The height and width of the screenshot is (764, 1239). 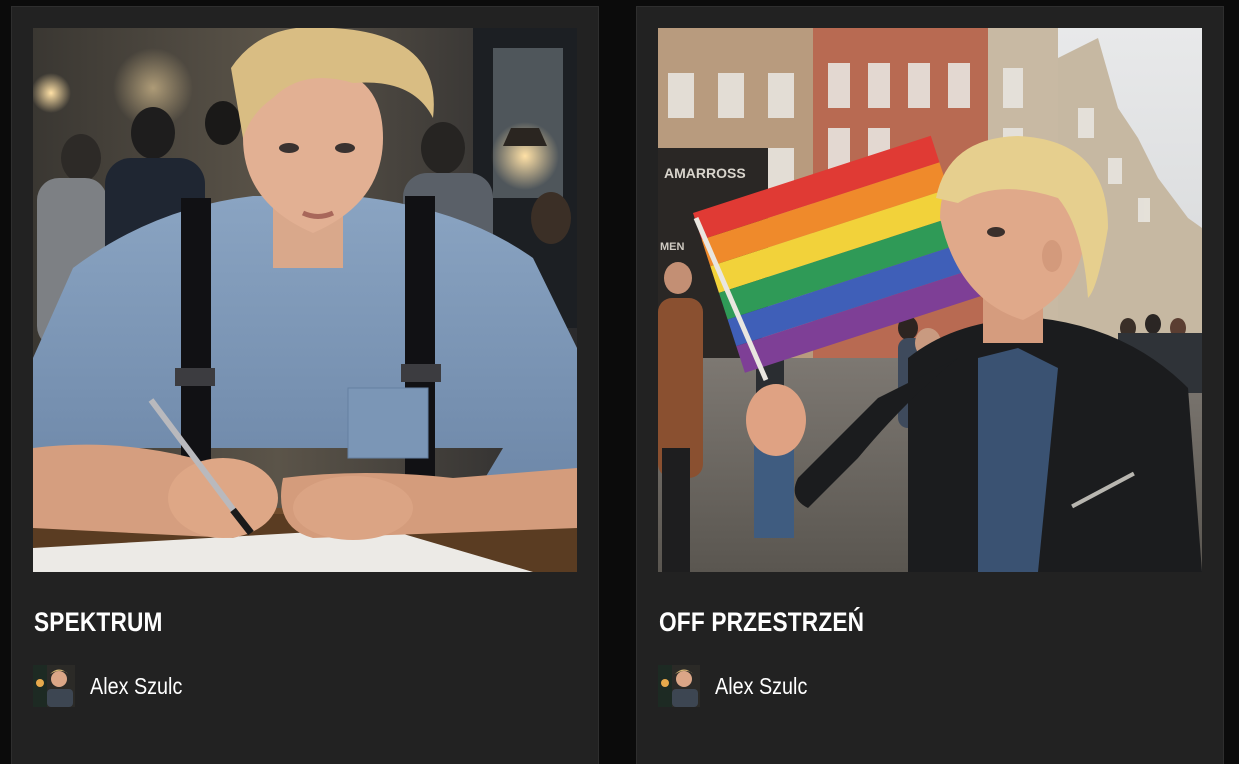 What do you see at coordinates (761, 622) in the screenshot?
I see `album-title: OFF PRZESTRZEŃ` at bounding box center [761, 622].